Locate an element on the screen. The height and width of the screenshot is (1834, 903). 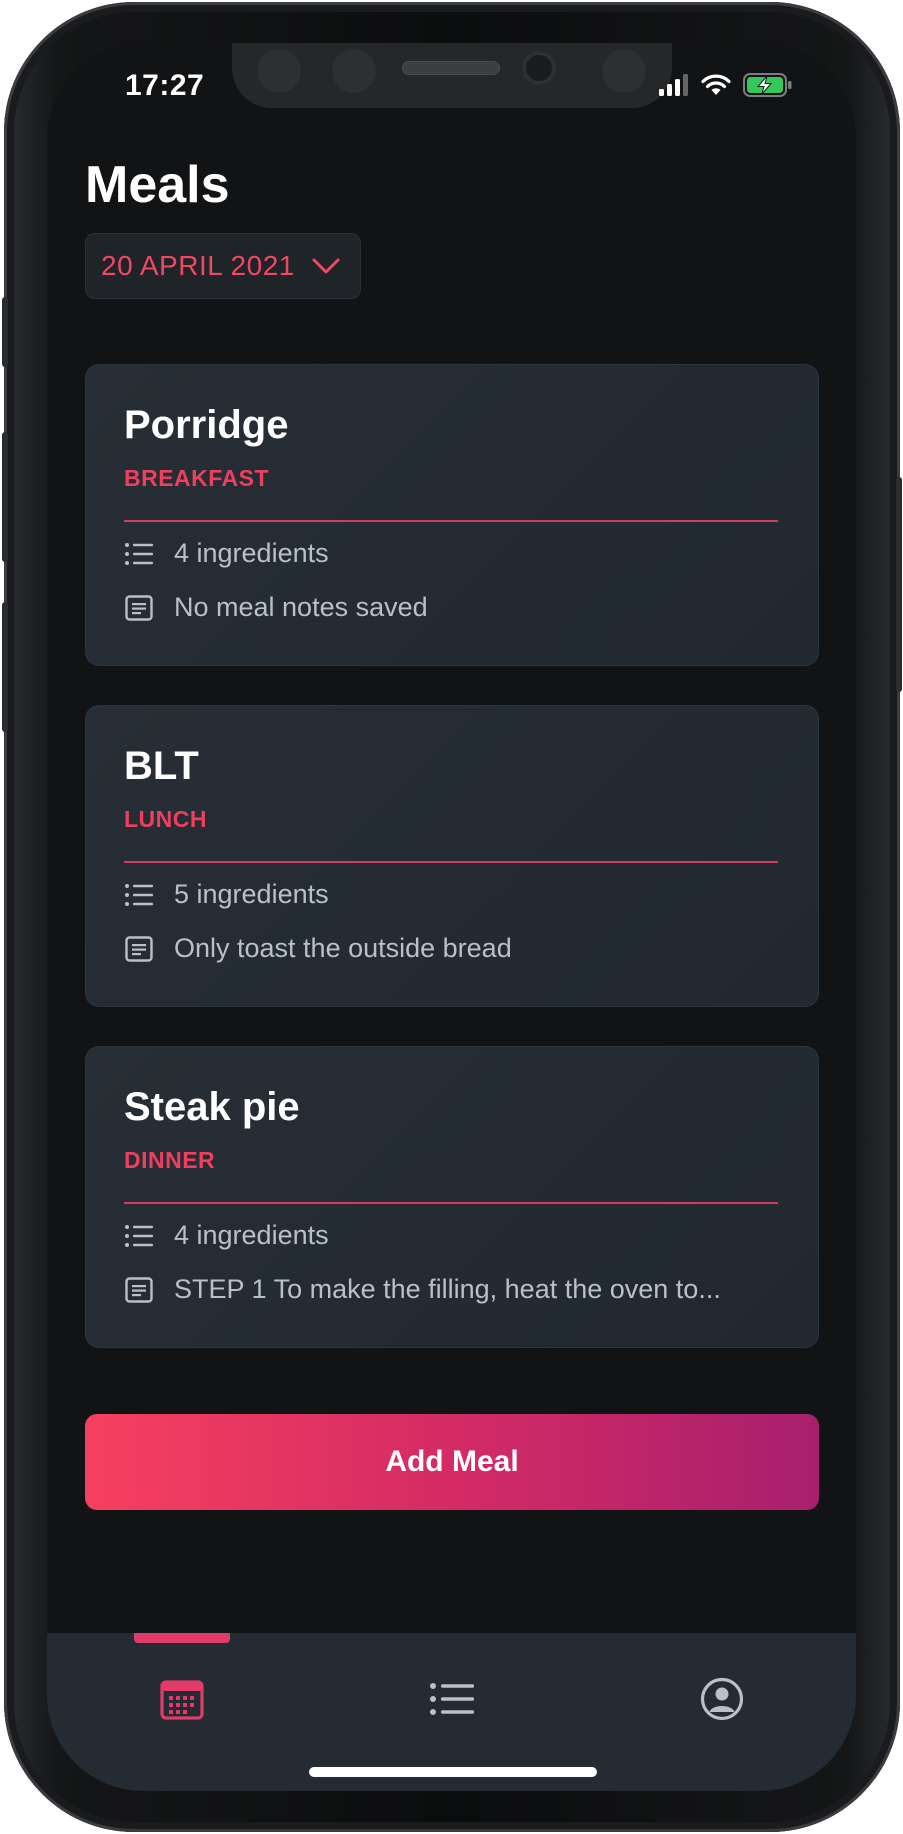
side-button-volume-up is located at coordinates (5, 497).